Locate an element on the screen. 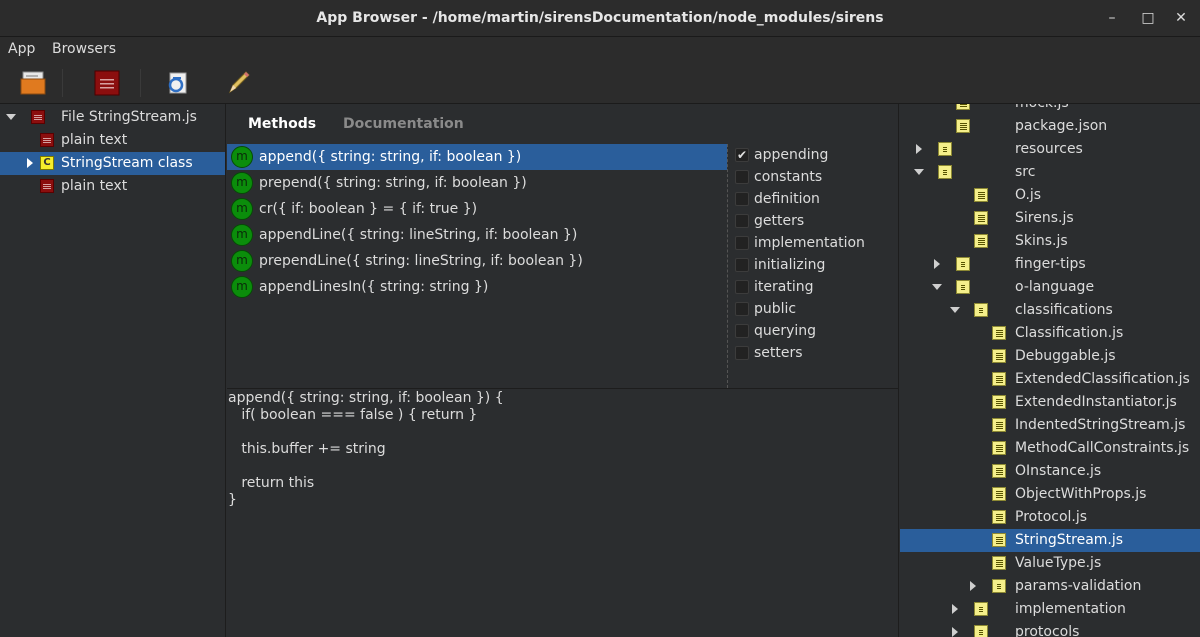 Image resolution: width=1200 pixels, height=637 pixels. tree-folder: o-language is located at coordinates (1050, 287).